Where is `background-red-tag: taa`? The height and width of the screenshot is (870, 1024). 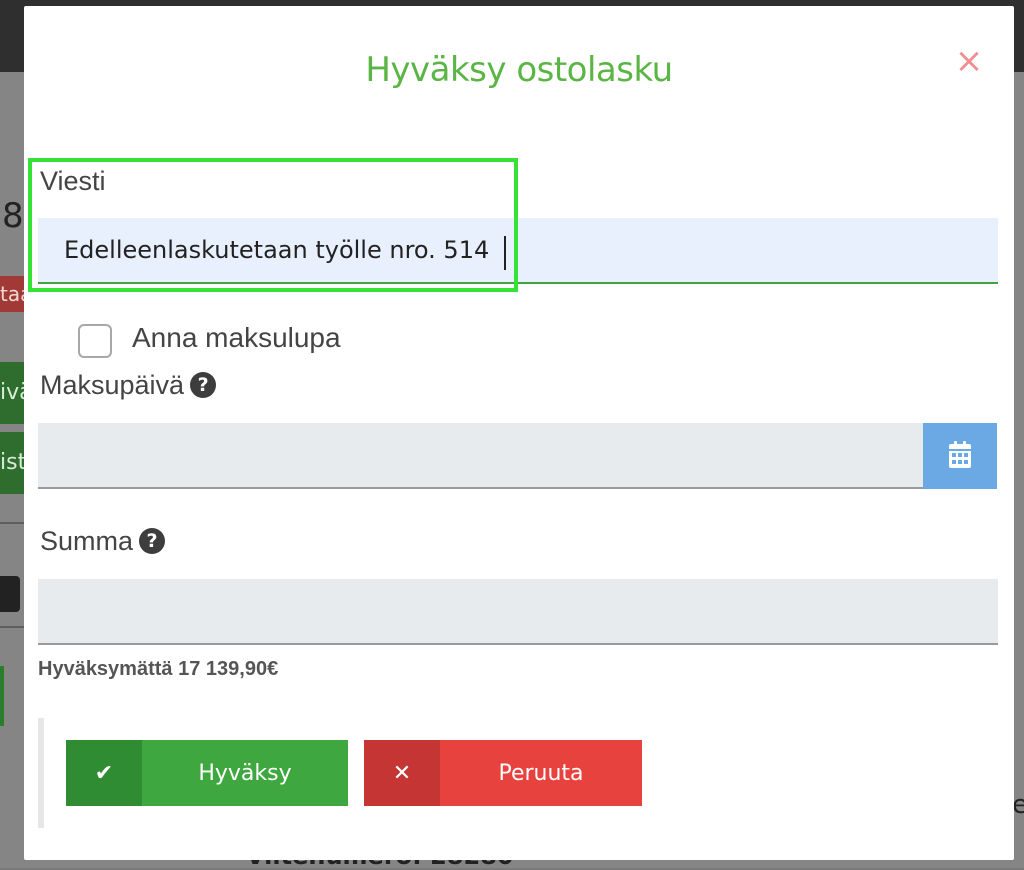
background-red-tag: taa is located at coordinates (12, 294).